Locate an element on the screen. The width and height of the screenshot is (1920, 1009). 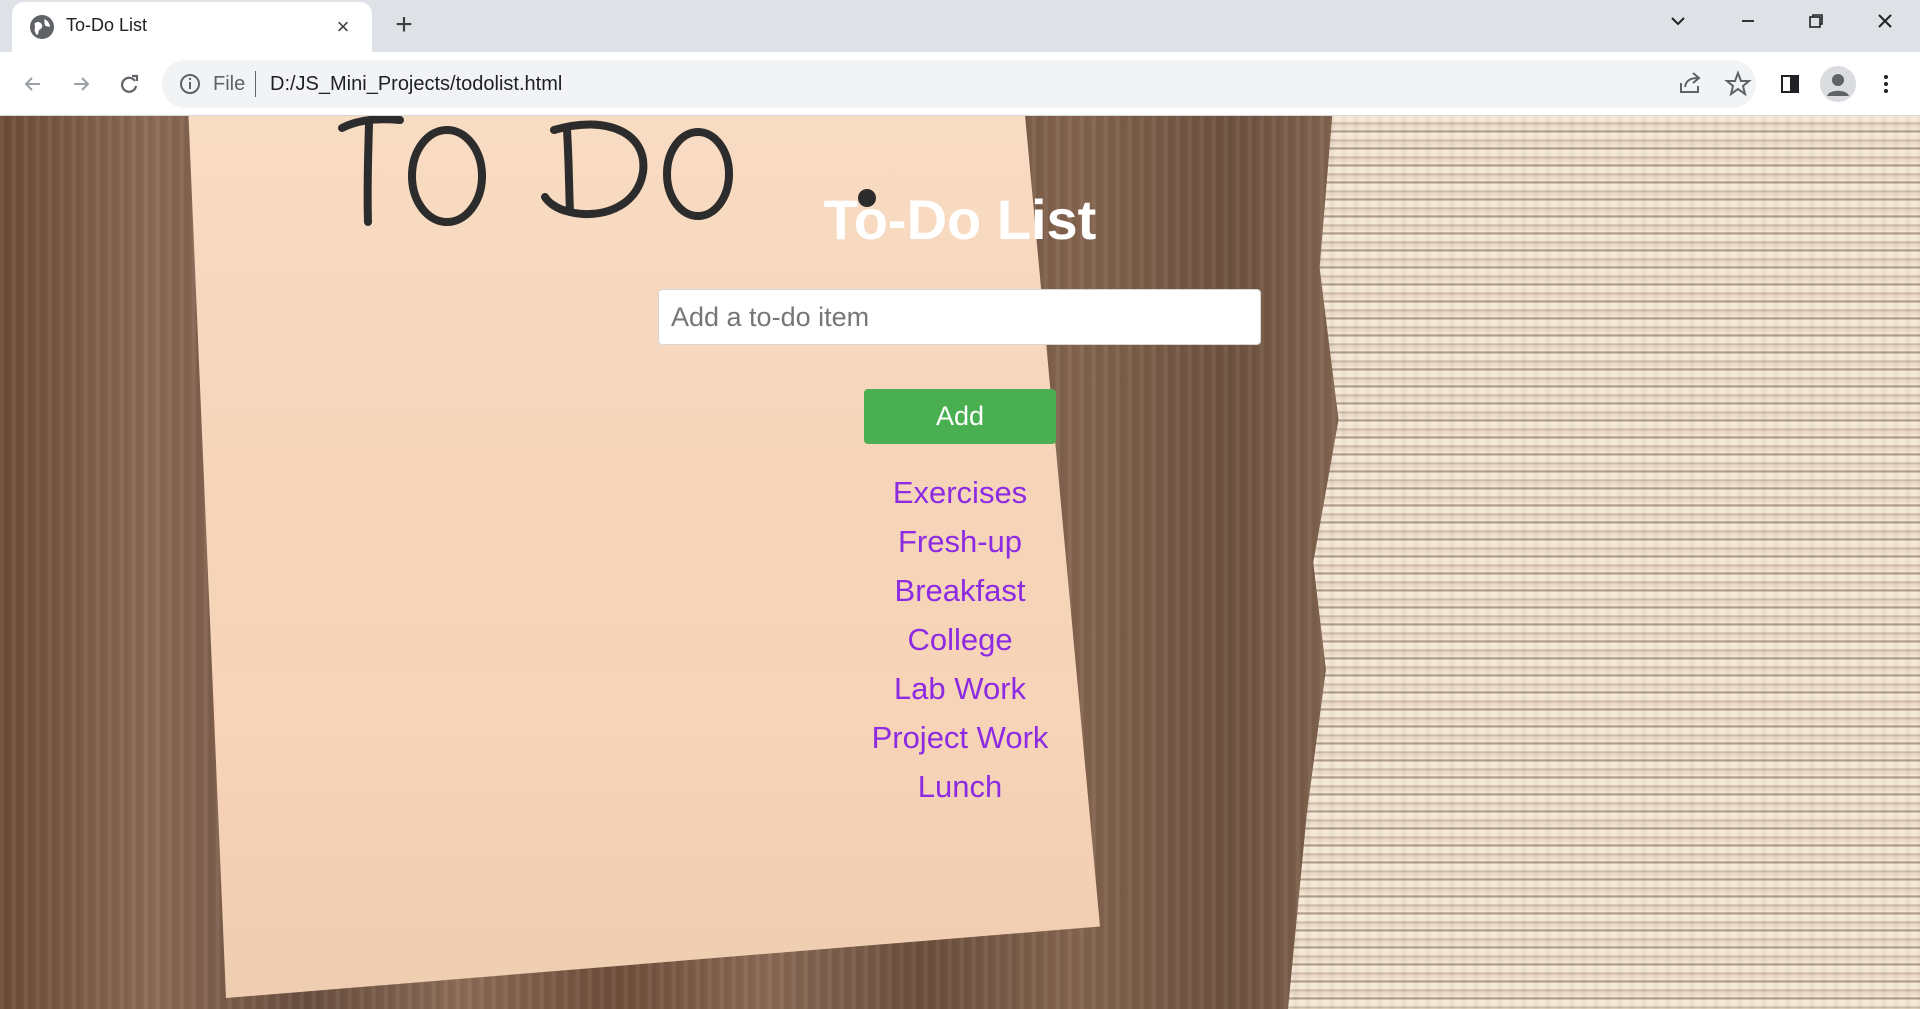
globe-icon is located at coordinates (42, 27).